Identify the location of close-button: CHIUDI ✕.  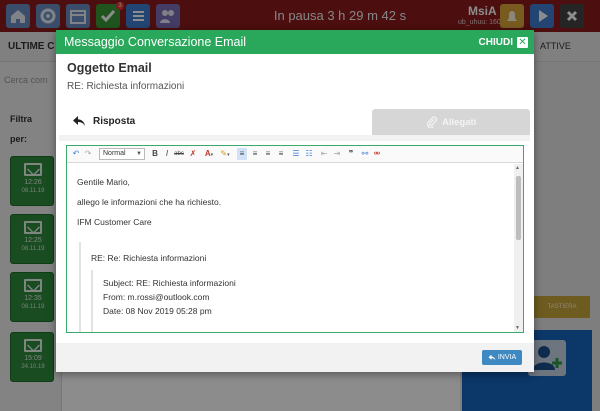
(503, 42).